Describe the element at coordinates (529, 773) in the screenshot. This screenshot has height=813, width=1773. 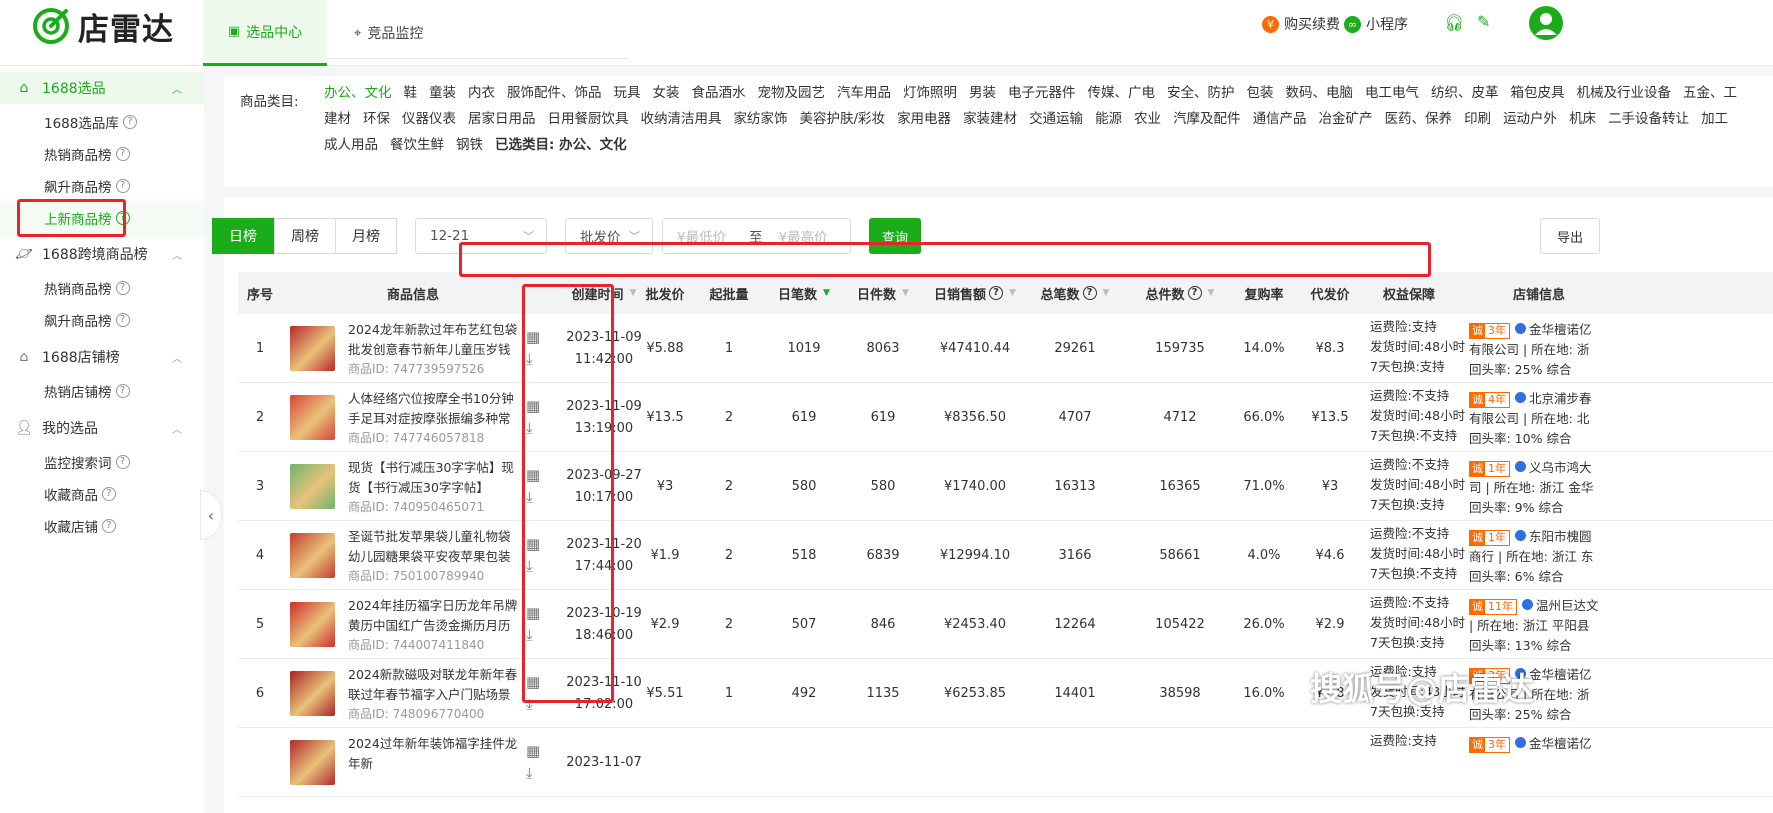
I see `download-icon: ⤓` at that location.